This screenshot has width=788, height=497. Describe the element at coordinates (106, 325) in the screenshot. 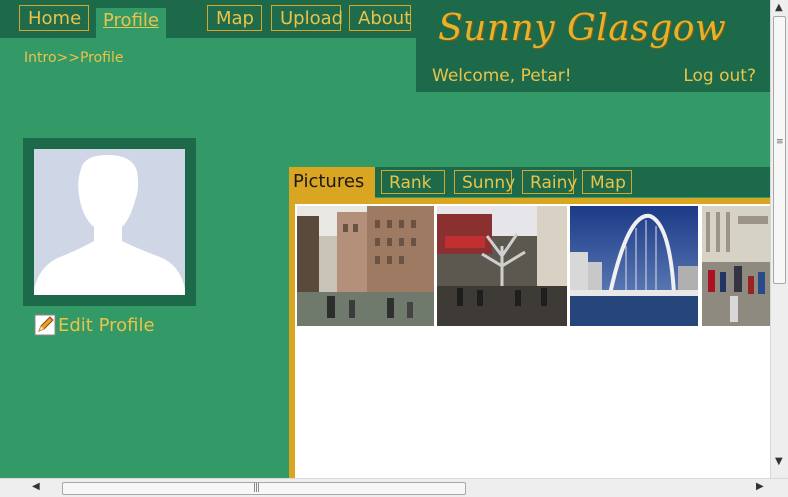

I see `edit-profile-label: Edit Profile` at that location.